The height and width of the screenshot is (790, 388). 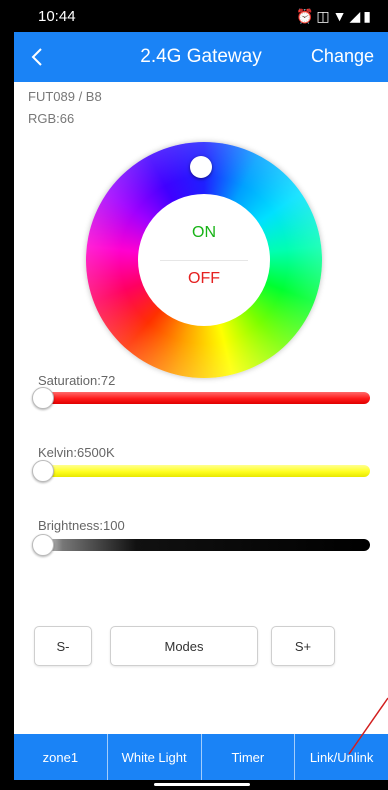 What do you see at coordinates (201, 167) in the screenshot?
I see `color-wheel-handle` at bounding box center [201, 167].